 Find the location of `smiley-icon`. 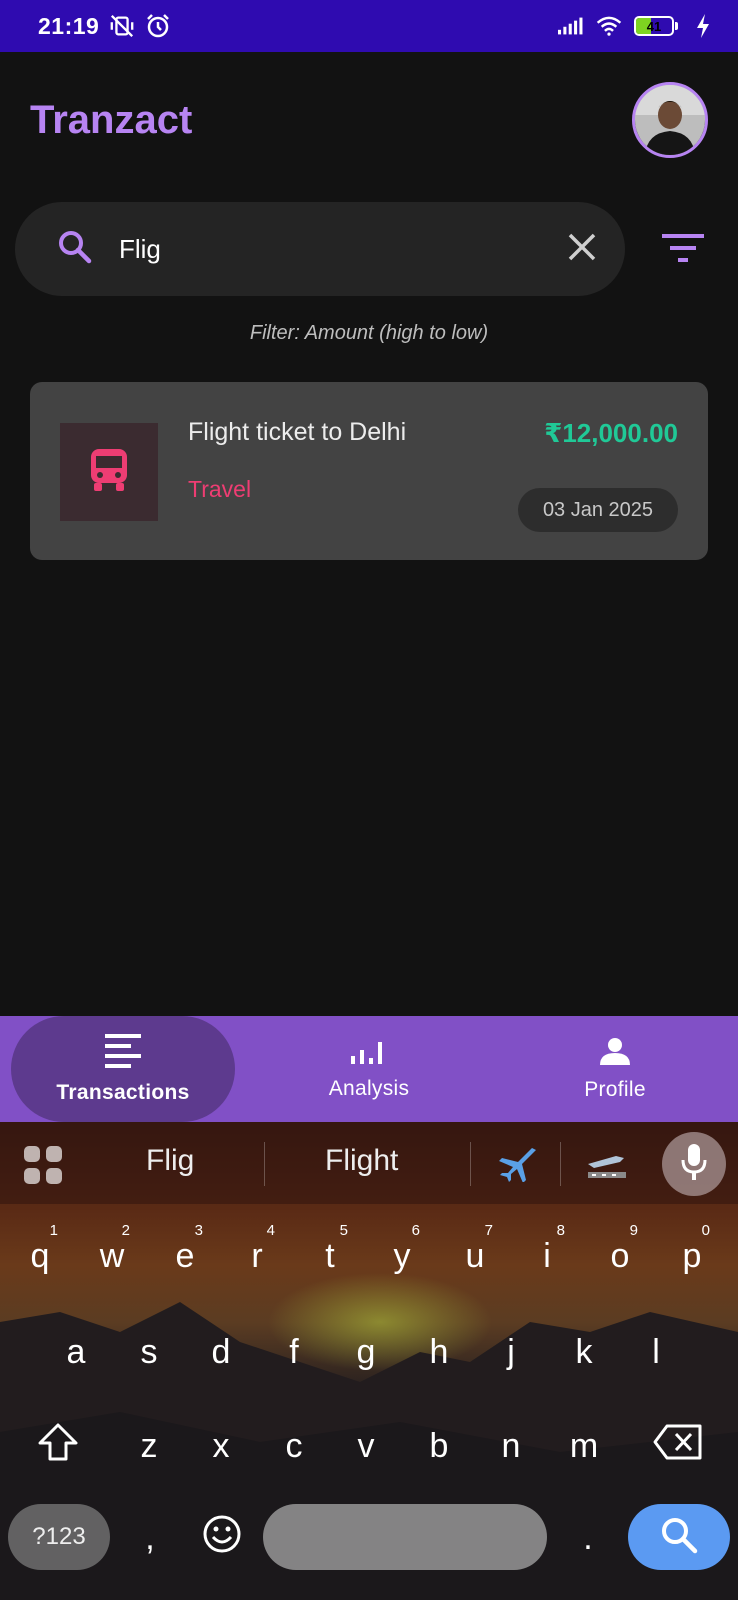

smiley-icon is located at coordinates (222, 1538).